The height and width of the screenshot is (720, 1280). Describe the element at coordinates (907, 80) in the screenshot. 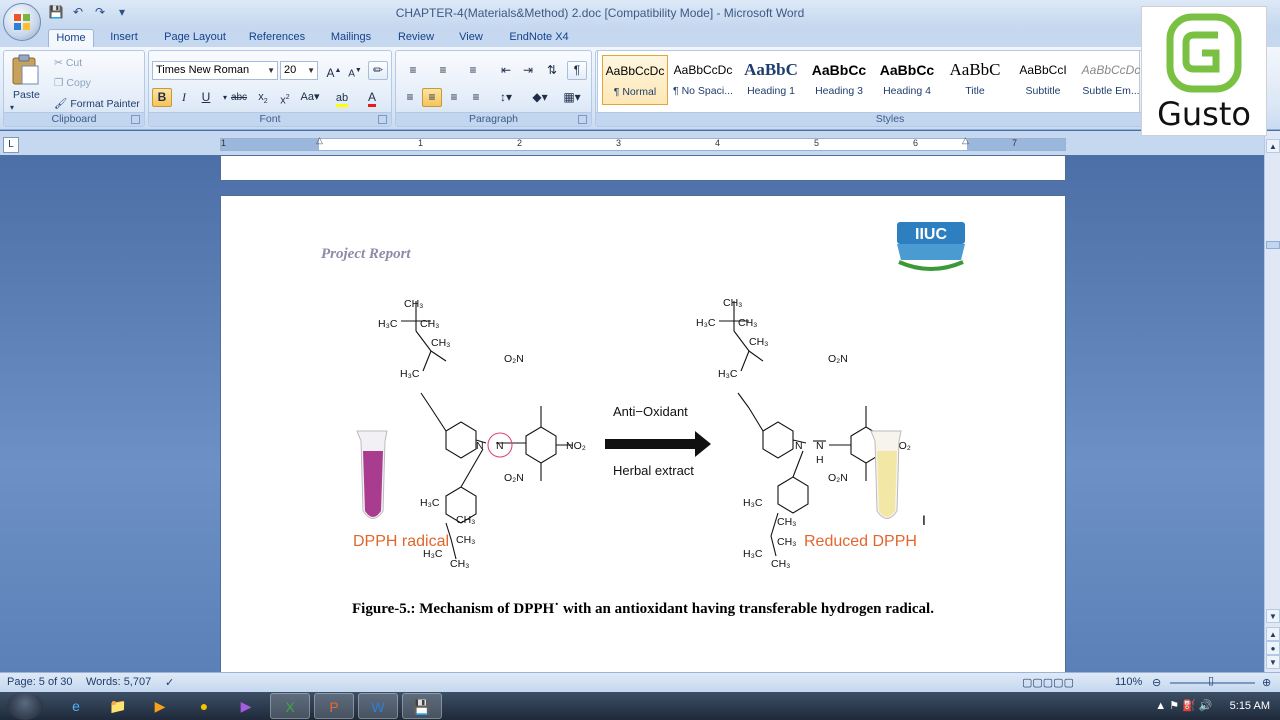

I see `style-heading-4: AaBbCc Heading 4` at that location.